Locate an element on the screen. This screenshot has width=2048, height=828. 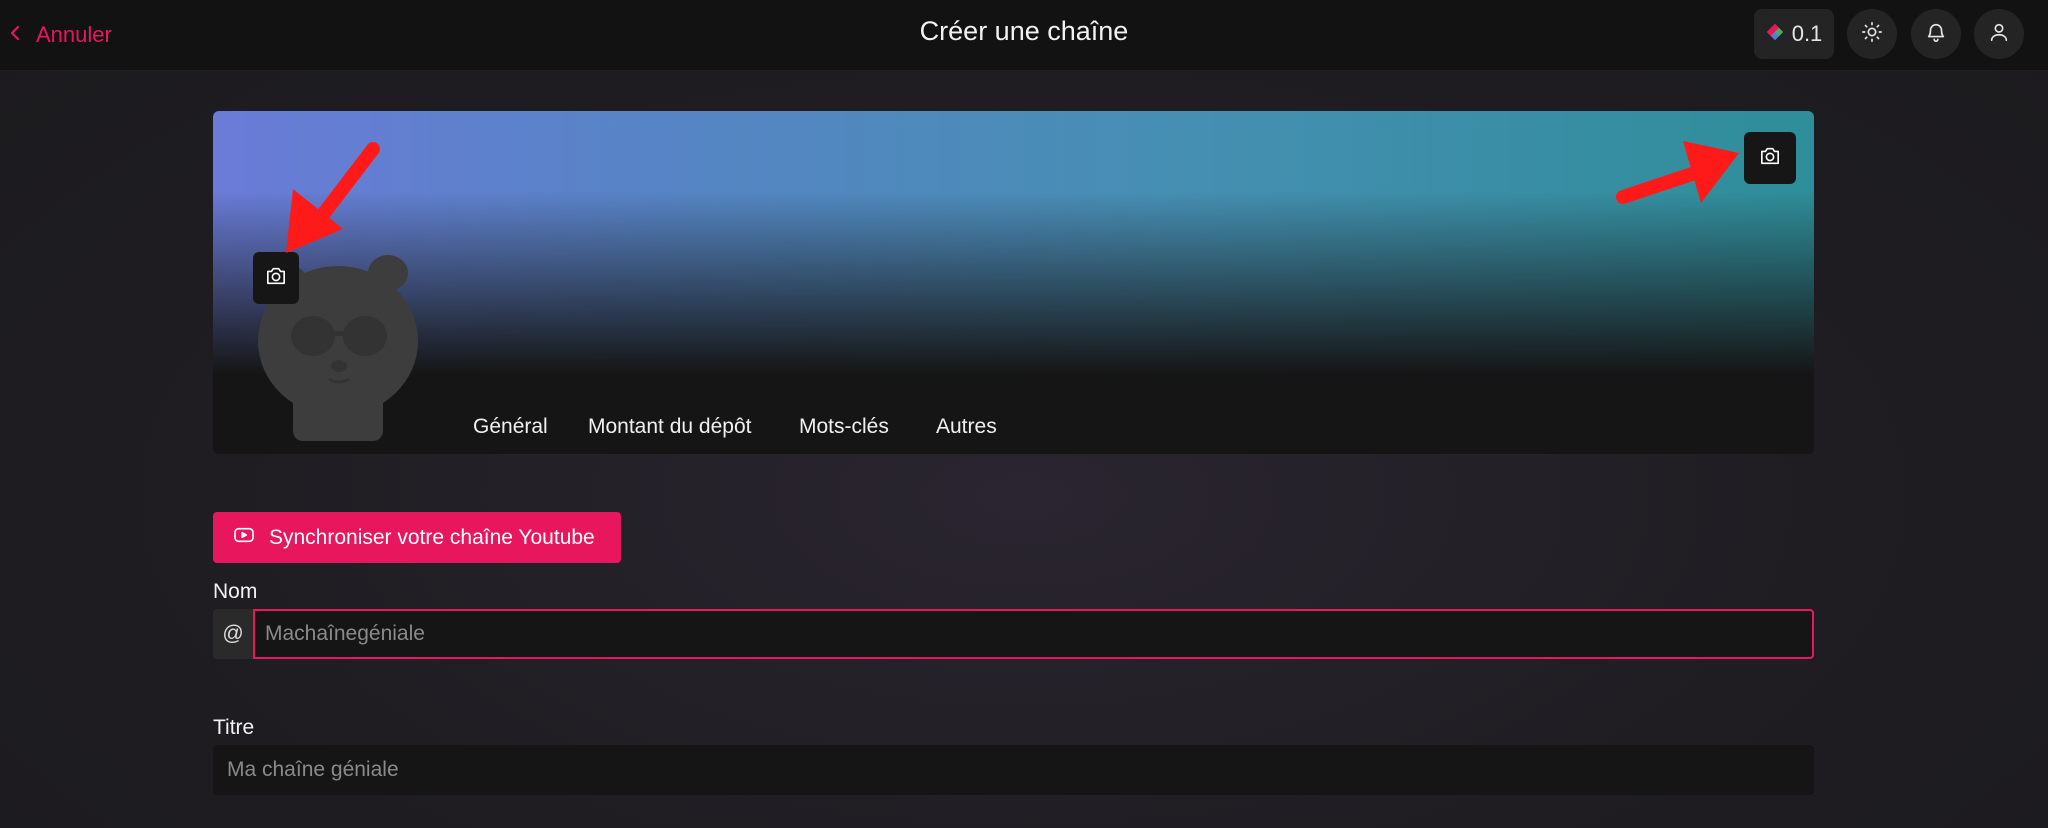
cover-upload-button is located at coordinates (1770, 158).